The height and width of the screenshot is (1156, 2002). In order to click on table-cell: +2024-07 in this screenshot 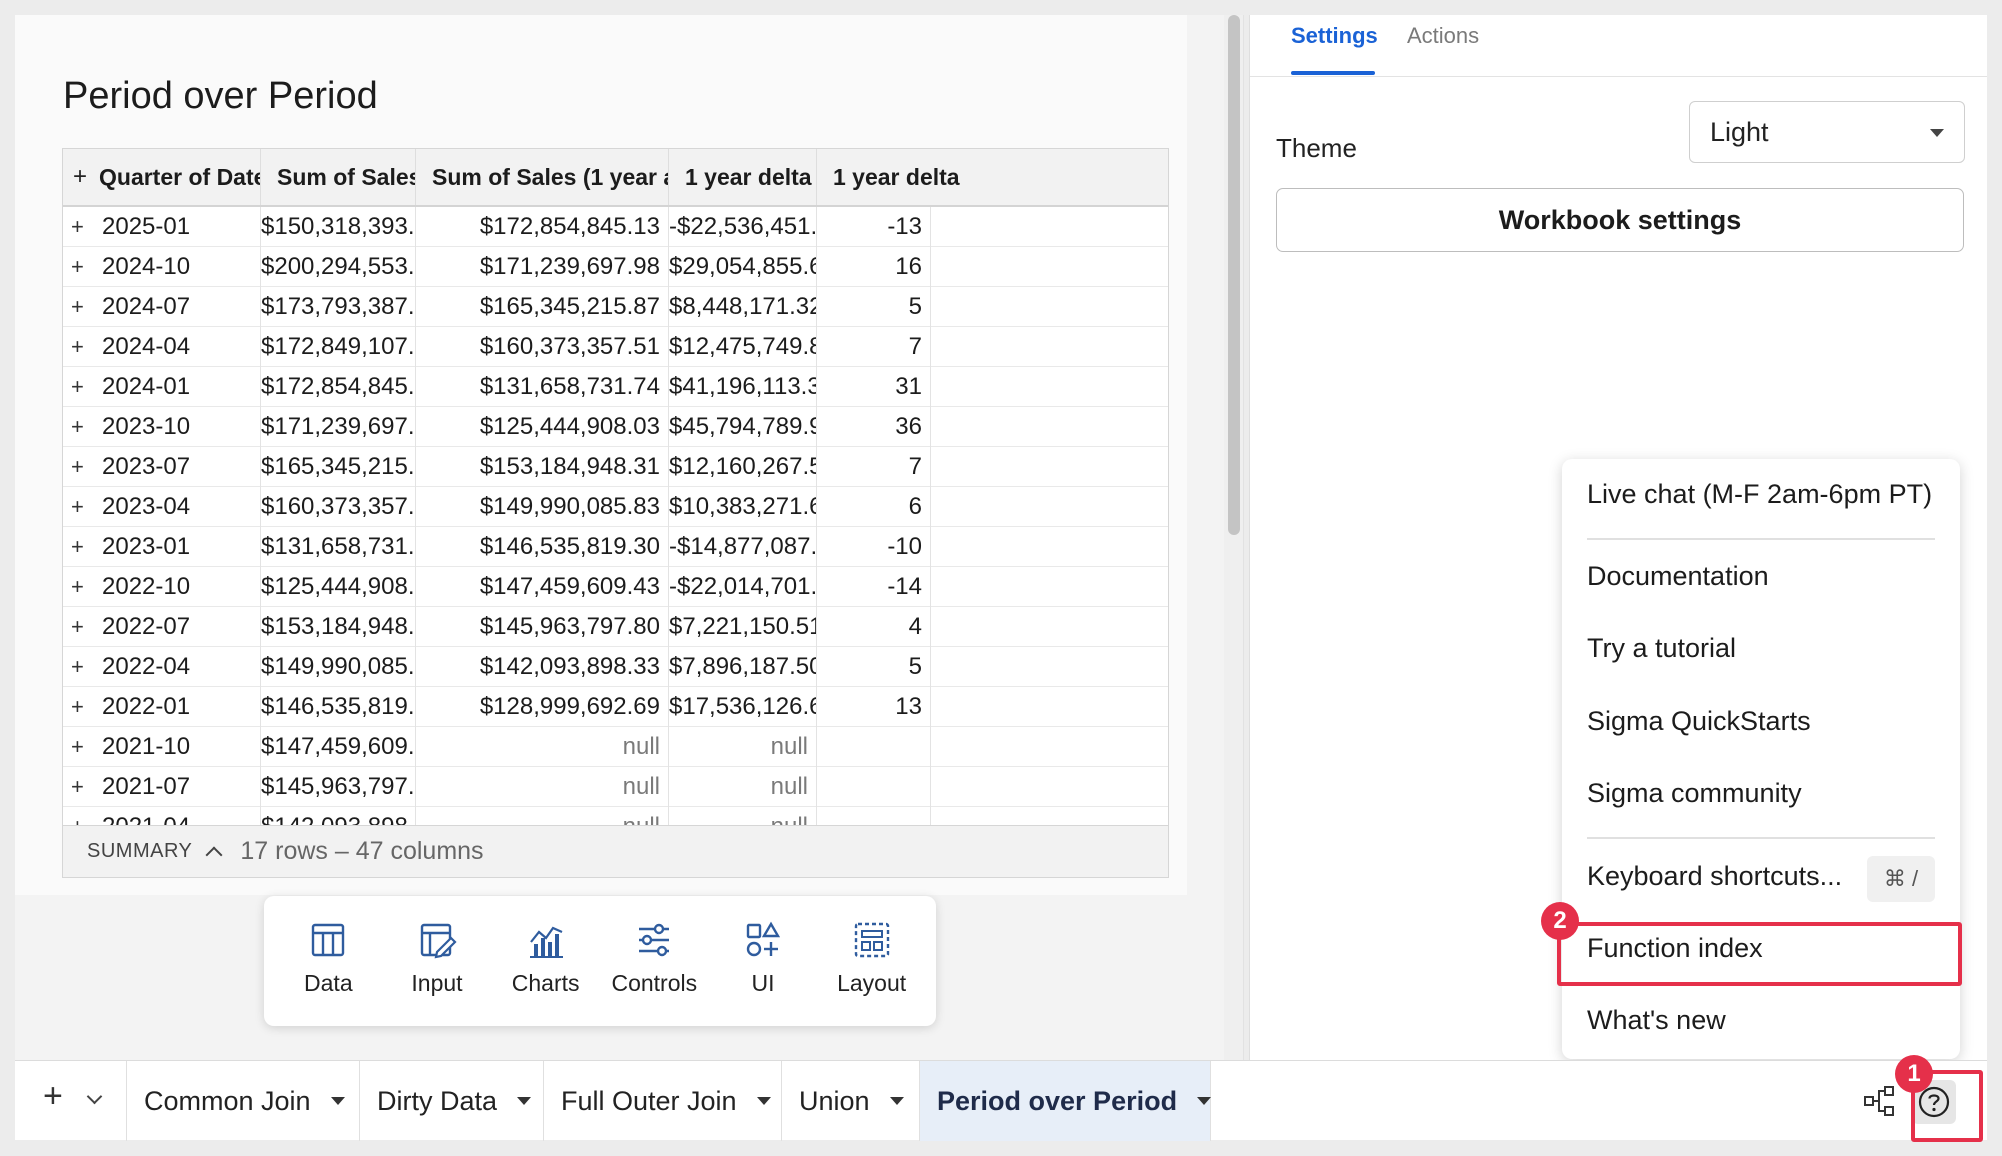, I will do `click(162, 307)`.